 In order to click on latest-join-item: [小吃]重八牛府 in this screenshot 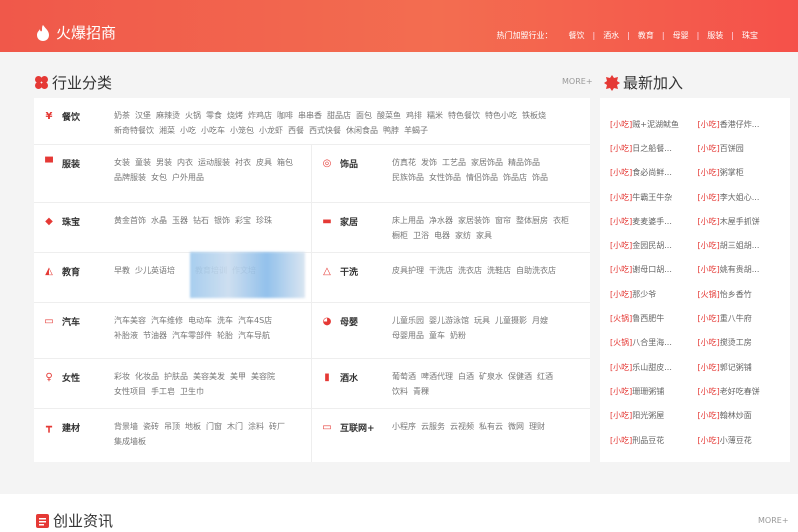, I will do `click(742, 318)`.